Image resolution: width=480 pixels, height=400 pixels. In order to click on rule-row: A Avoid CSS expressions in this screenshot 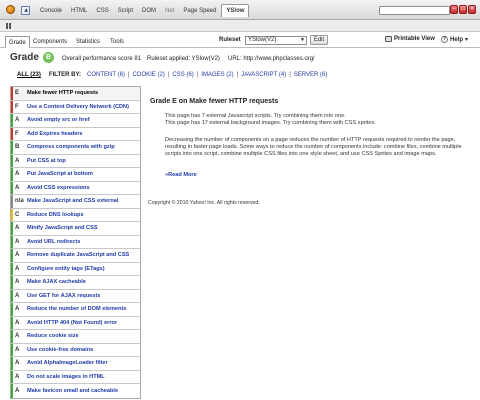, I will do `click(75, 188)`.